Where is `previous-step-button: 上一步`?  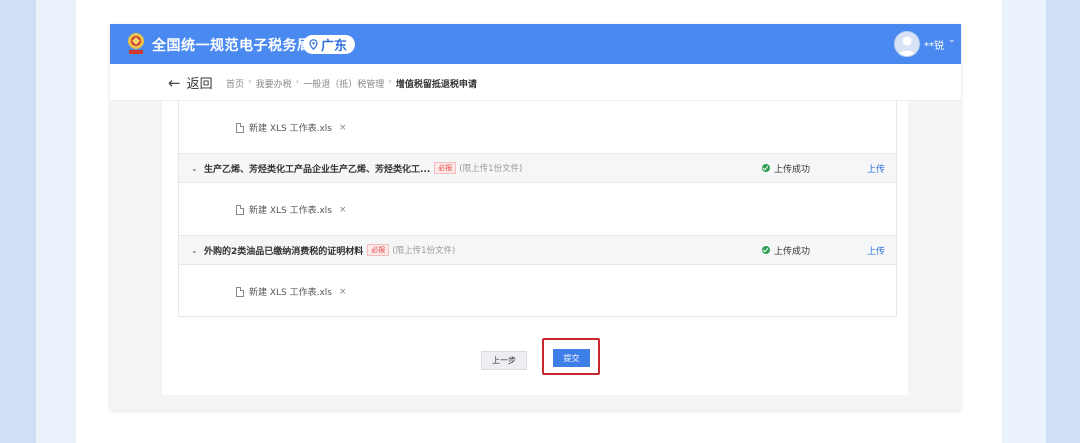 previous-step-button: 上一步 is located at coordinates (504, 360).